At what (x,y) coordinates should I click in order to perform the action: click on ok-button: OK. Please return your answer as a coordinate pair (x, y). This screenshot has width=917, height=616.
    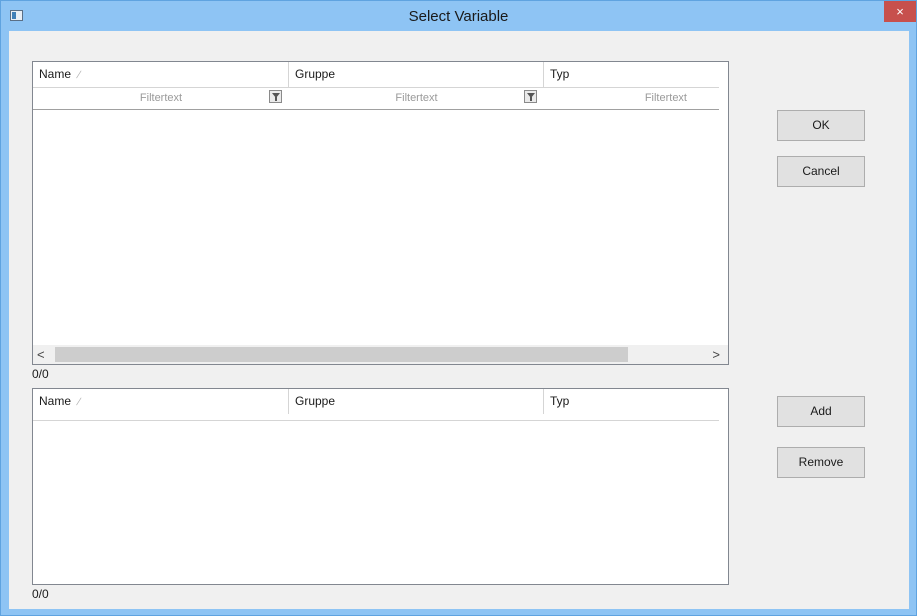
    Looking at the image, I should click on (821, 125).